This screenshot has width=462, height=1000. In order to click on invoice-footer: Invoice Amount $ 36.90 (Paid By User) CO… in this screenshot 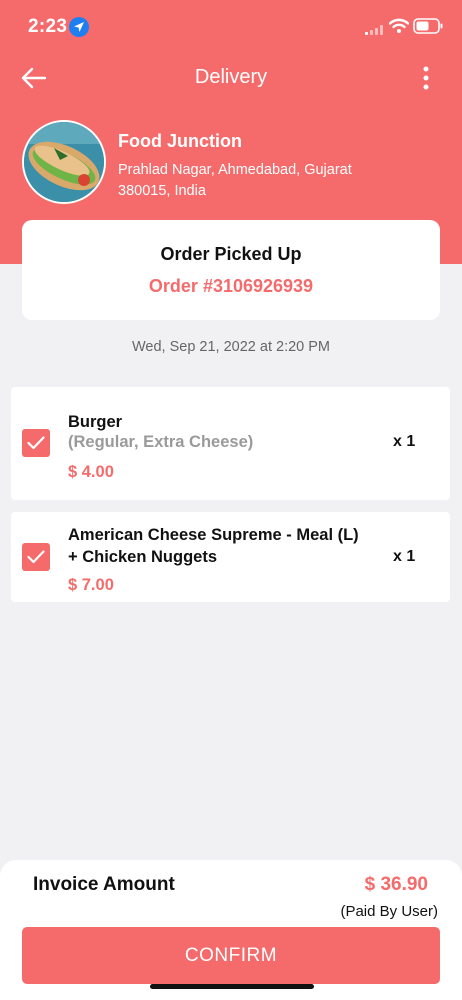, I will do `click(231, 930)`.